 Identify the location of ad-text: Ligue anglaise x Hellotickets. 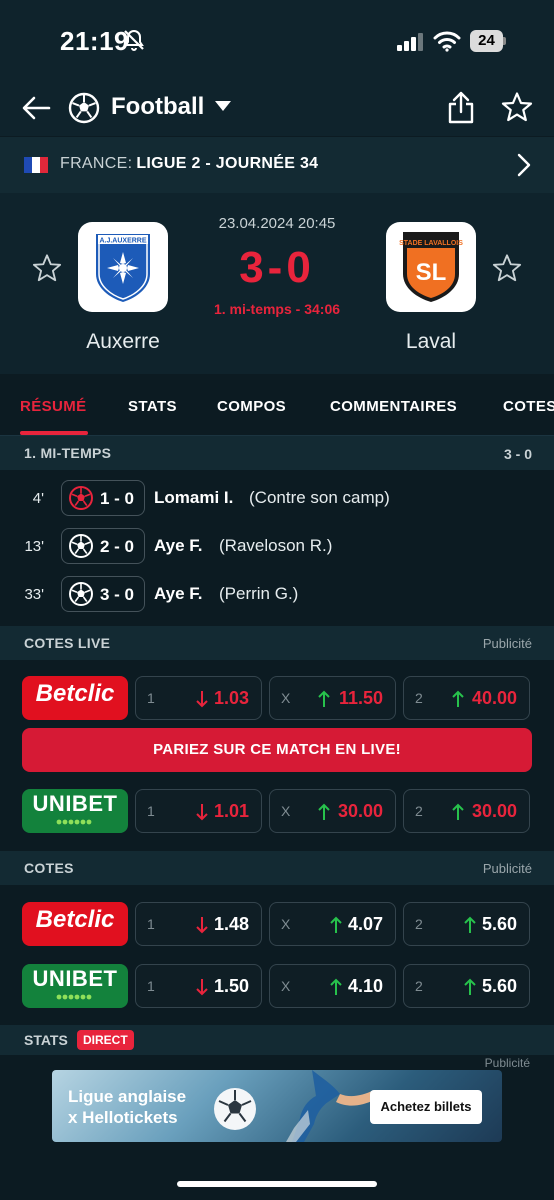
(127, 1107).